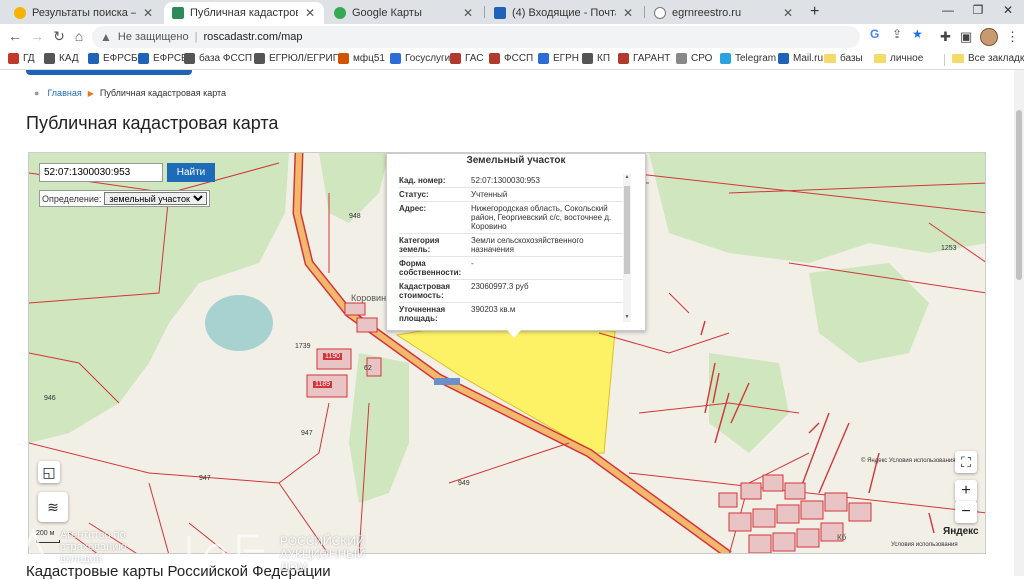 The image size is (1024, 580). What do you see at coordinates (958, 58) in the screenshot?
I see `folder-icon` at bounding box center [958, 58].